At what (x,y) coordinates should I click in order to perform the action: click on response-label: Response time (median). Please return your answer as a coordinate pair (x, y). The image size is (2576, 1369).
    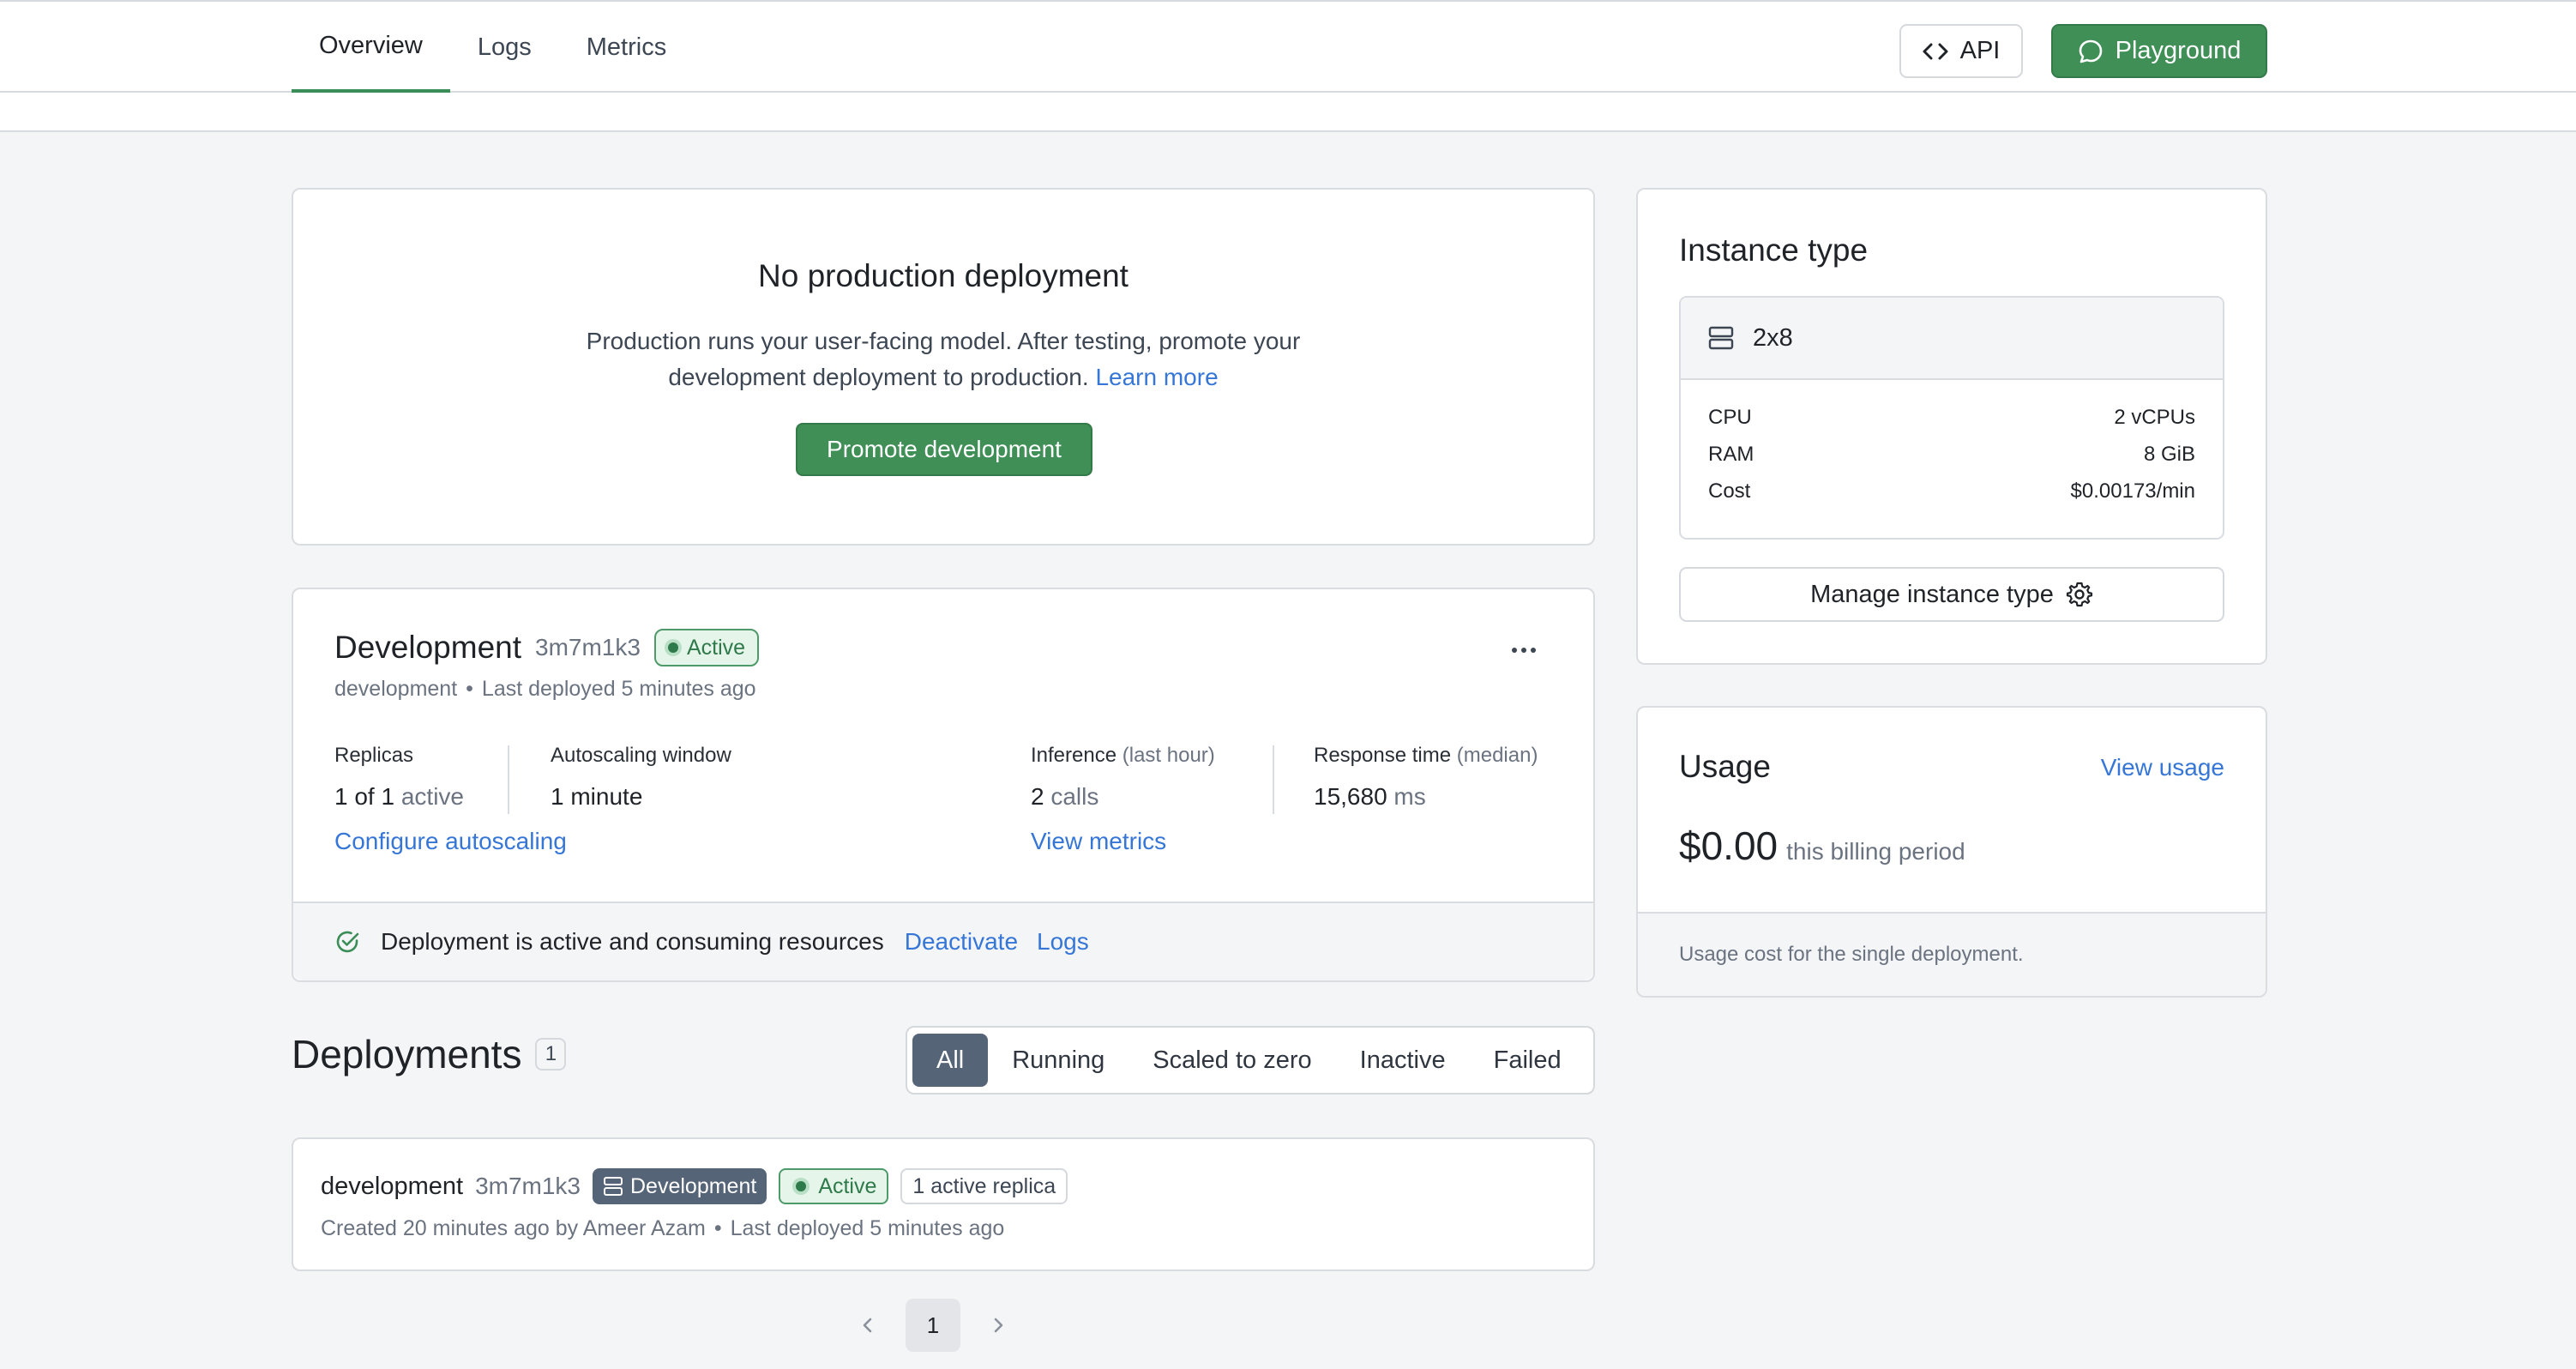
    Looking at the image, I should click on (1426, 756).